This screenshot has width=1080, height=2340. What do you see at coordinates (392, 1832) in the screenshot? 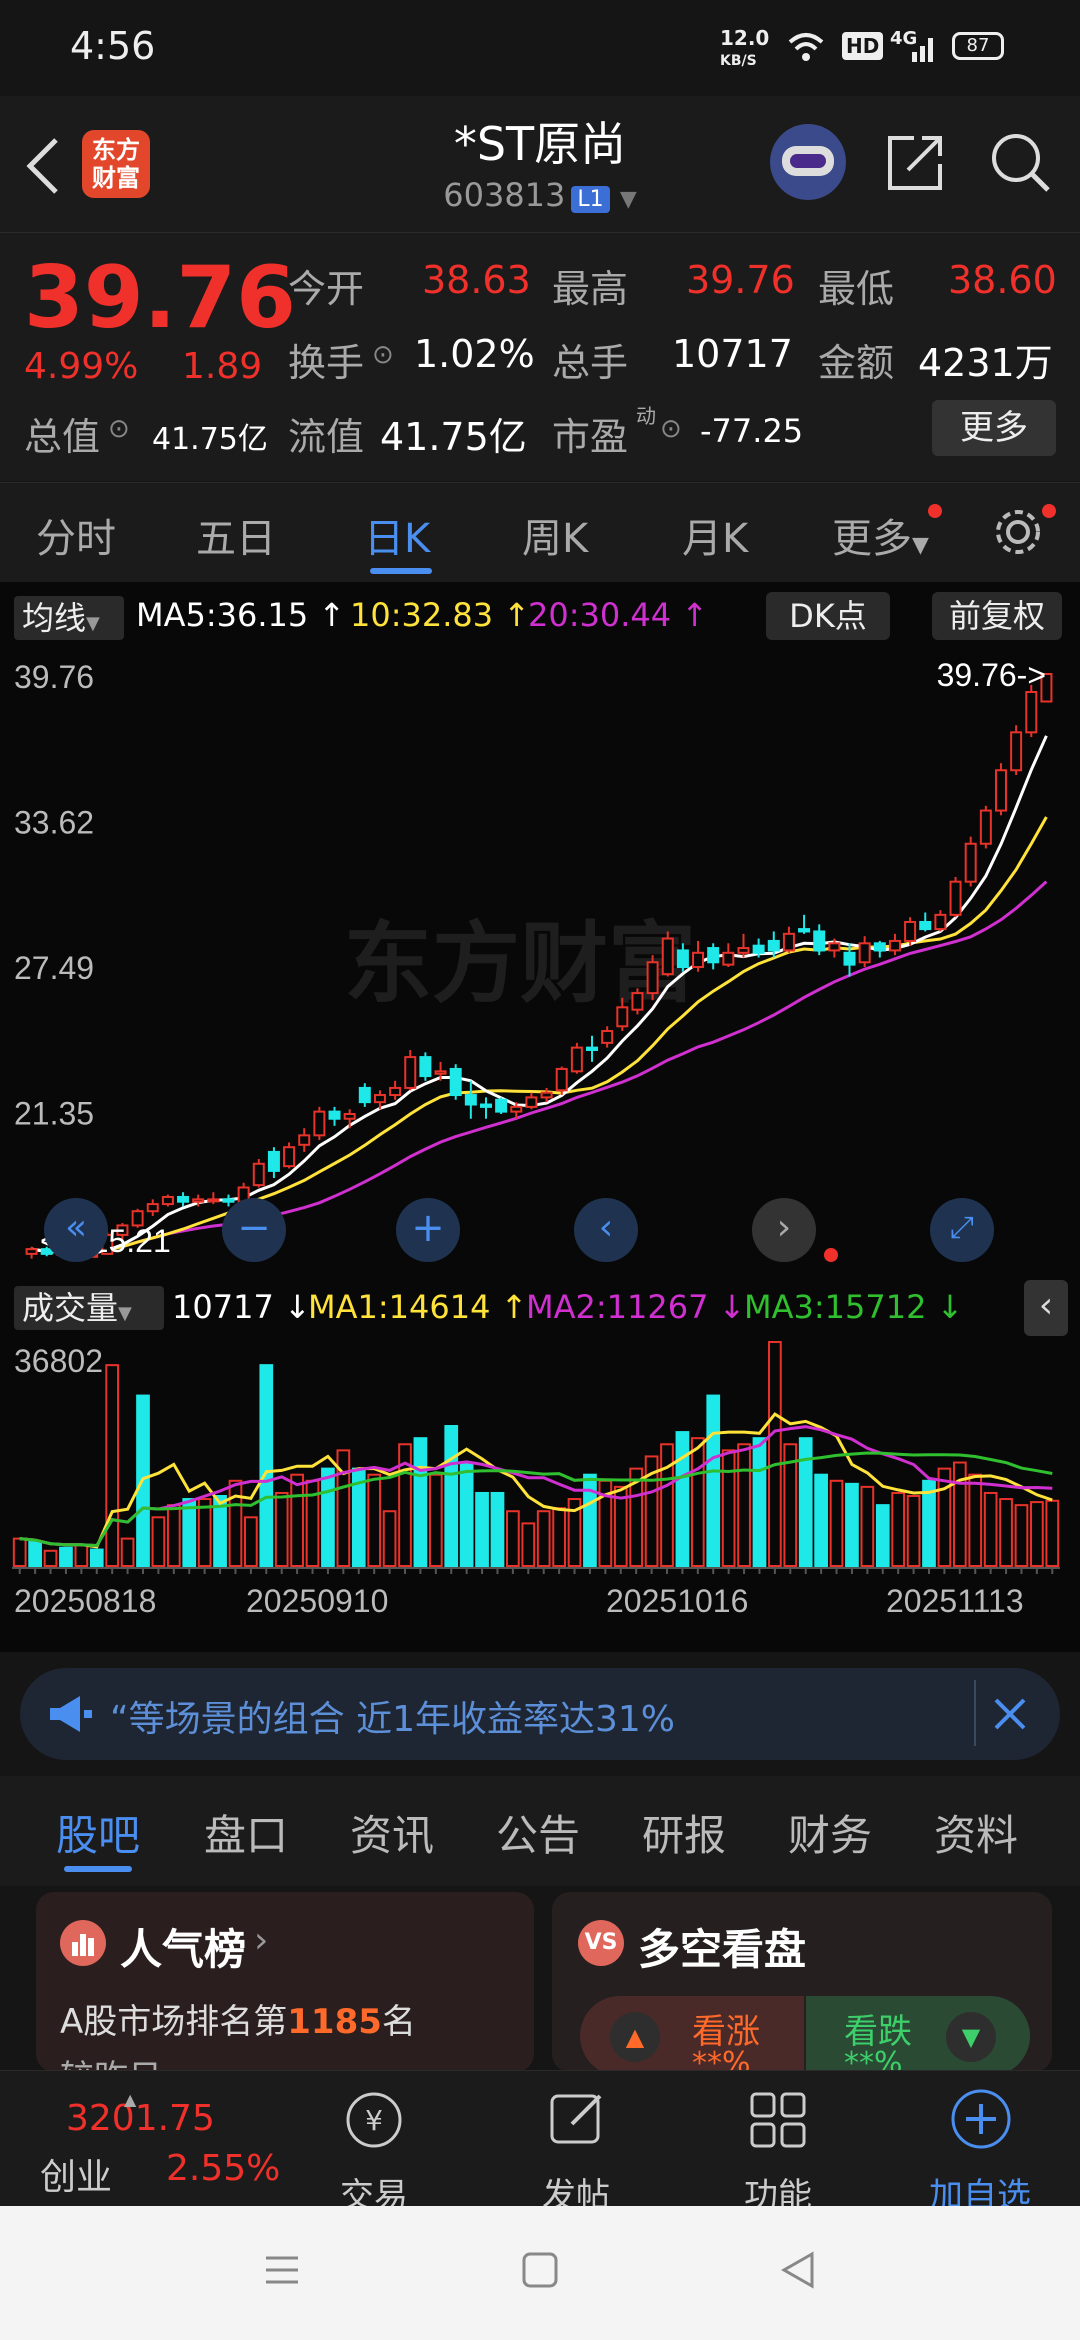
I see `tab-news: 资讯` at bounding box center [392, 1832].